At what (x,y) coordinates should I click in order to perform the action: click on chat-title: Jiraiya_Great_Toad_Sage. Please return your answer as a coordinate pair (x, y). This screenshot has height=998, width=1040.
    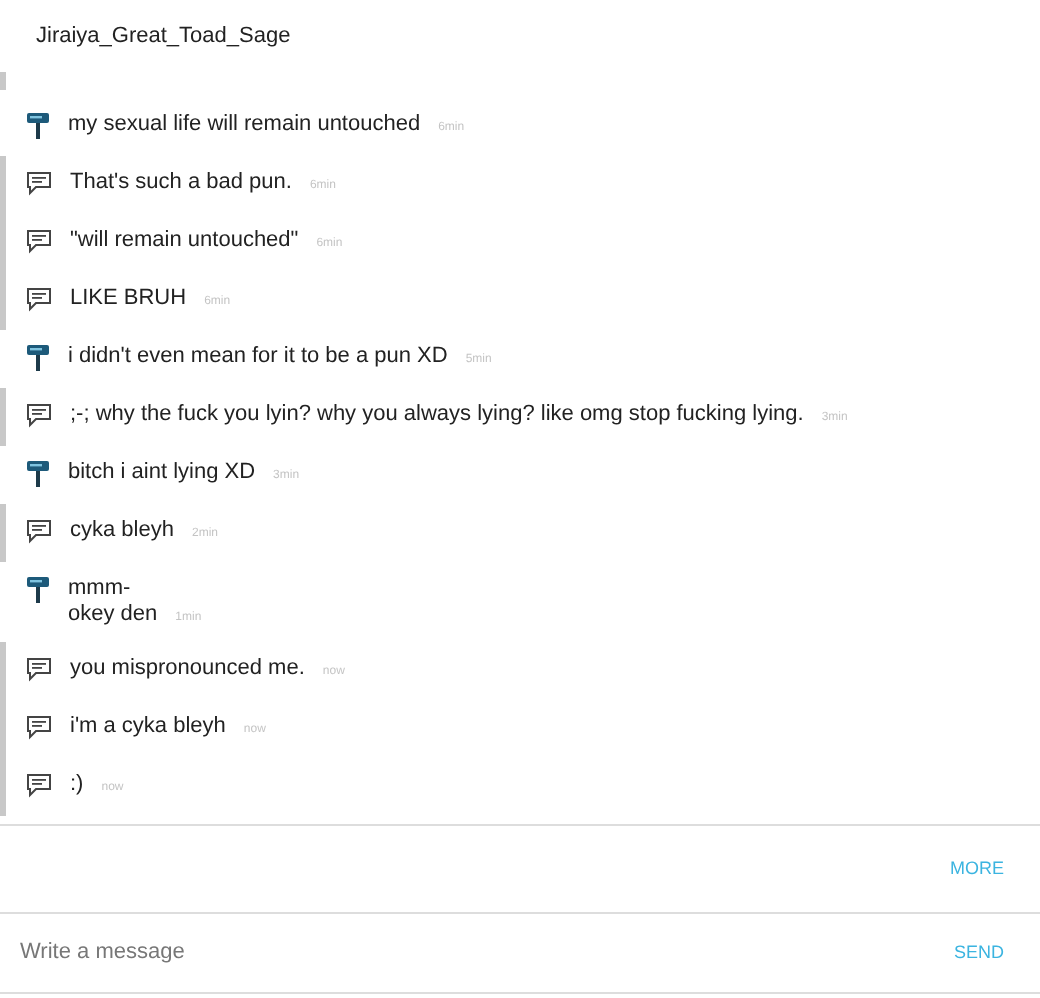
    Looking at the image, I should click on (163, 36).